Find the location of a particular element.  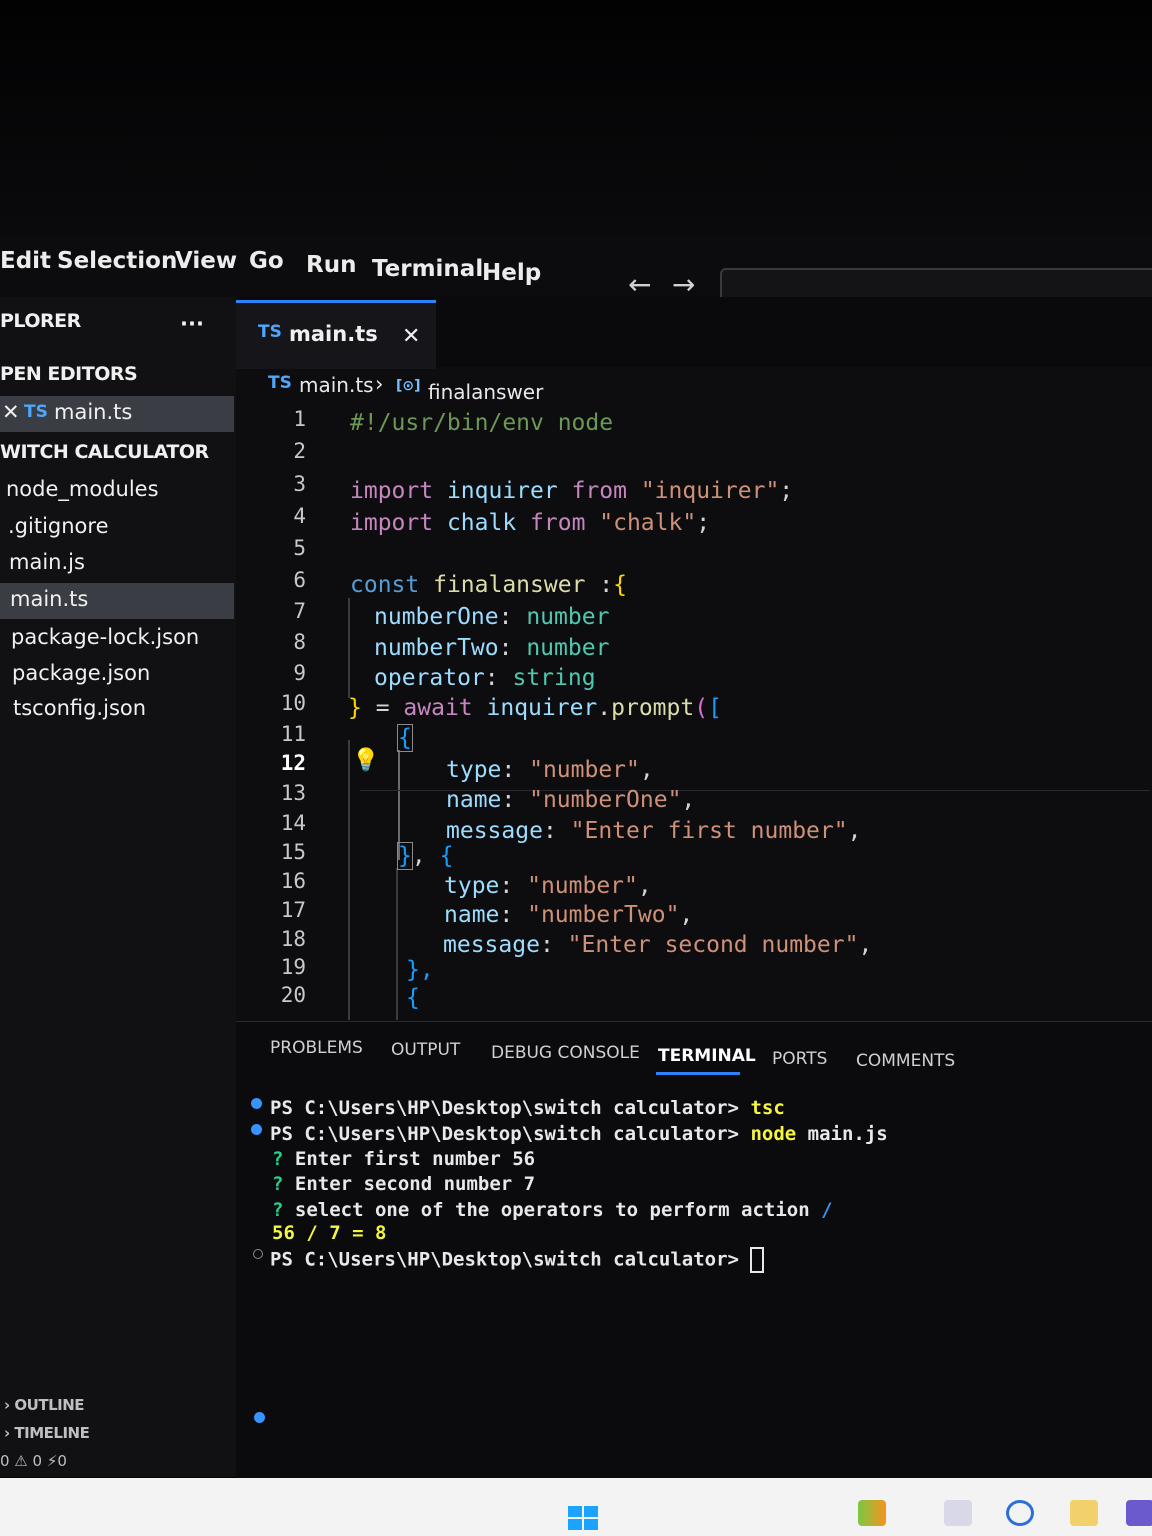

command-pending-dot is located at coordinates (258, 1254).